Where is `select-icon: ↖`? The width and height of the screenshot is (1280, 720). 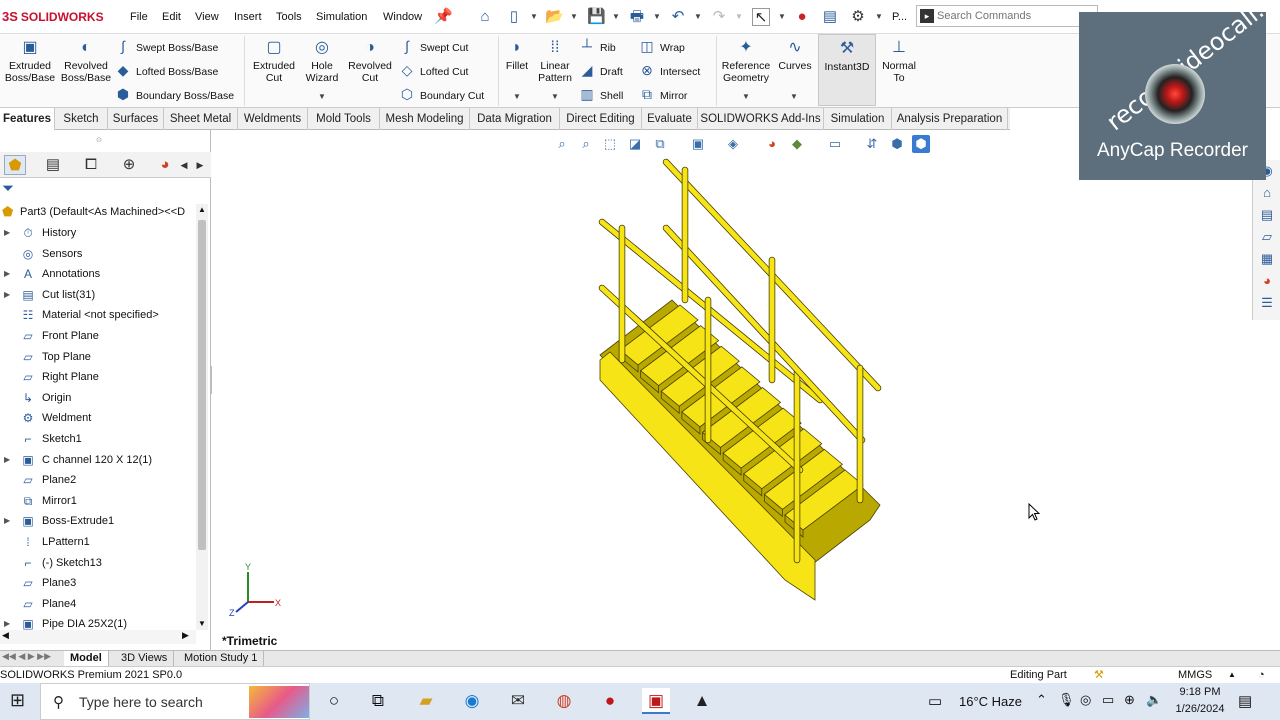
select-icon: ↖ is located at coordinates (761, 17).